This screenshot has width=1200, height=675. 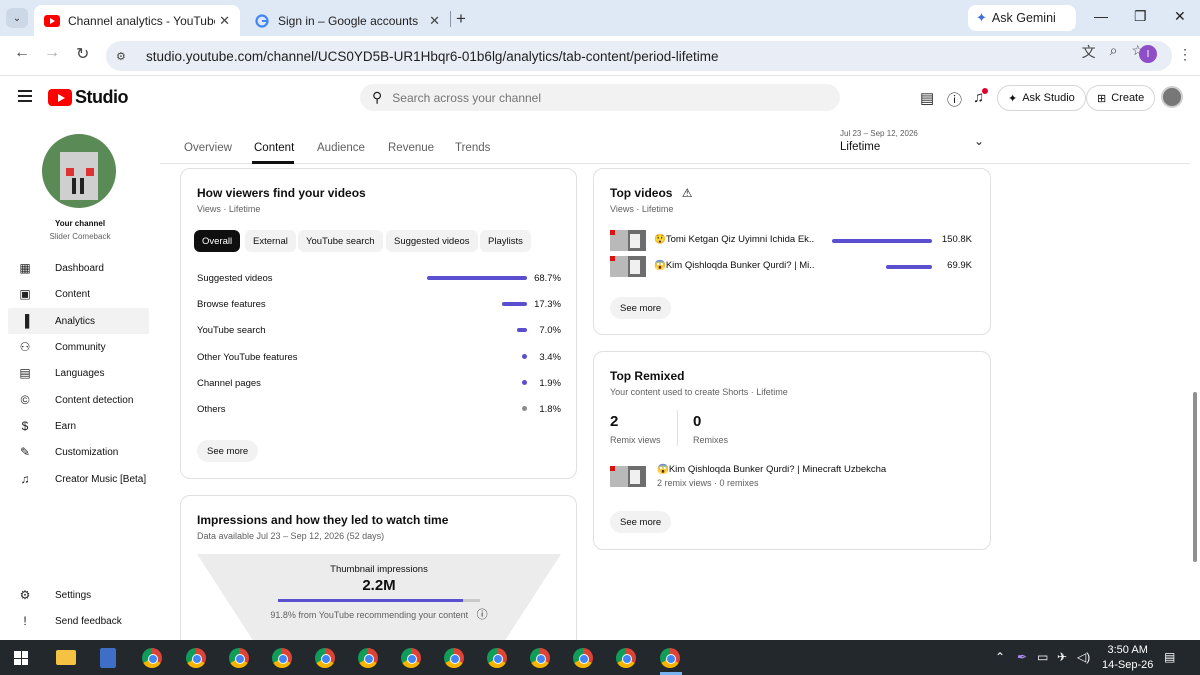 What do you see at coordinates (482, 615) in the screenshot?
I see `info-icon: ⓘ` at bounding box center [482, 615].